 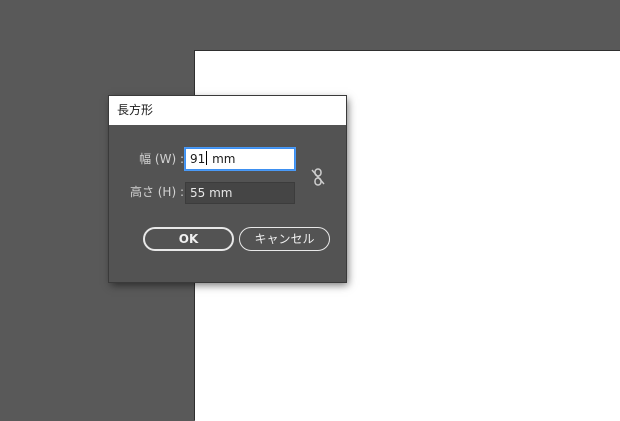 What do you see at coordinates (135, 110) in the screenshot?
I see `dialog-title: 長方形` at bounding box center [135, 110].